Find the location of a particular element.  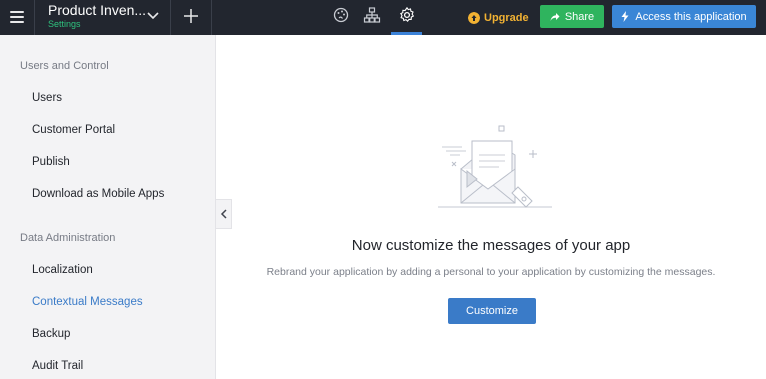

upgrade-icon is located at coordinates (474, 18).